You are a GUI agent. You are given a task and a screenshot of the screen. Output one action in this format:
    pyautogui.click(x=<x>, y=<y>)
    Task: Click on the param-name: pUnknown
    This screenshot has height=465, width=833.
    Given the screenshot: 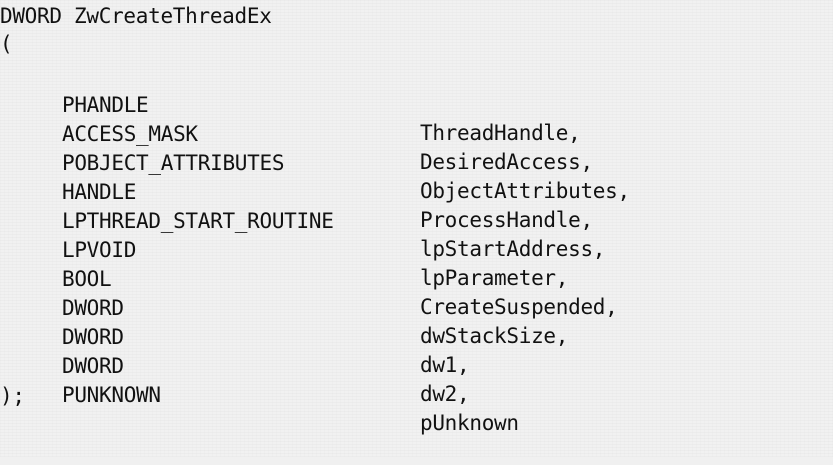 What is the action you would take?
    pyautogui.click(x=469, y=423)
    